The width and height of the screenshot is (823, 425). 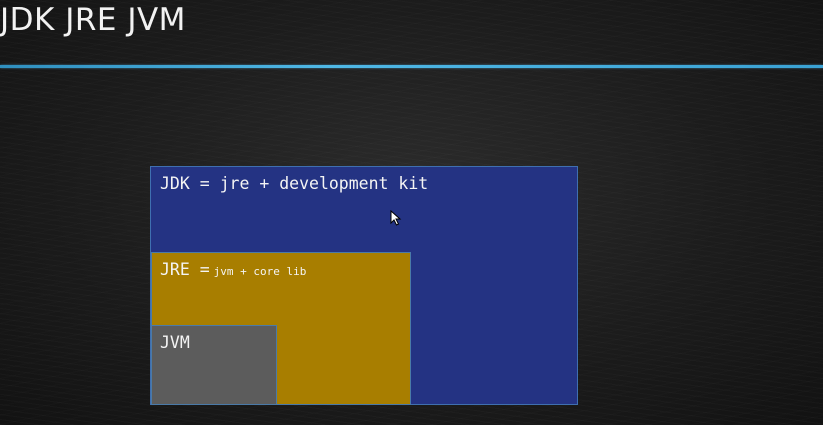 I want to click on jre-detail: jvm + core lib, so click(x=260, y=271).